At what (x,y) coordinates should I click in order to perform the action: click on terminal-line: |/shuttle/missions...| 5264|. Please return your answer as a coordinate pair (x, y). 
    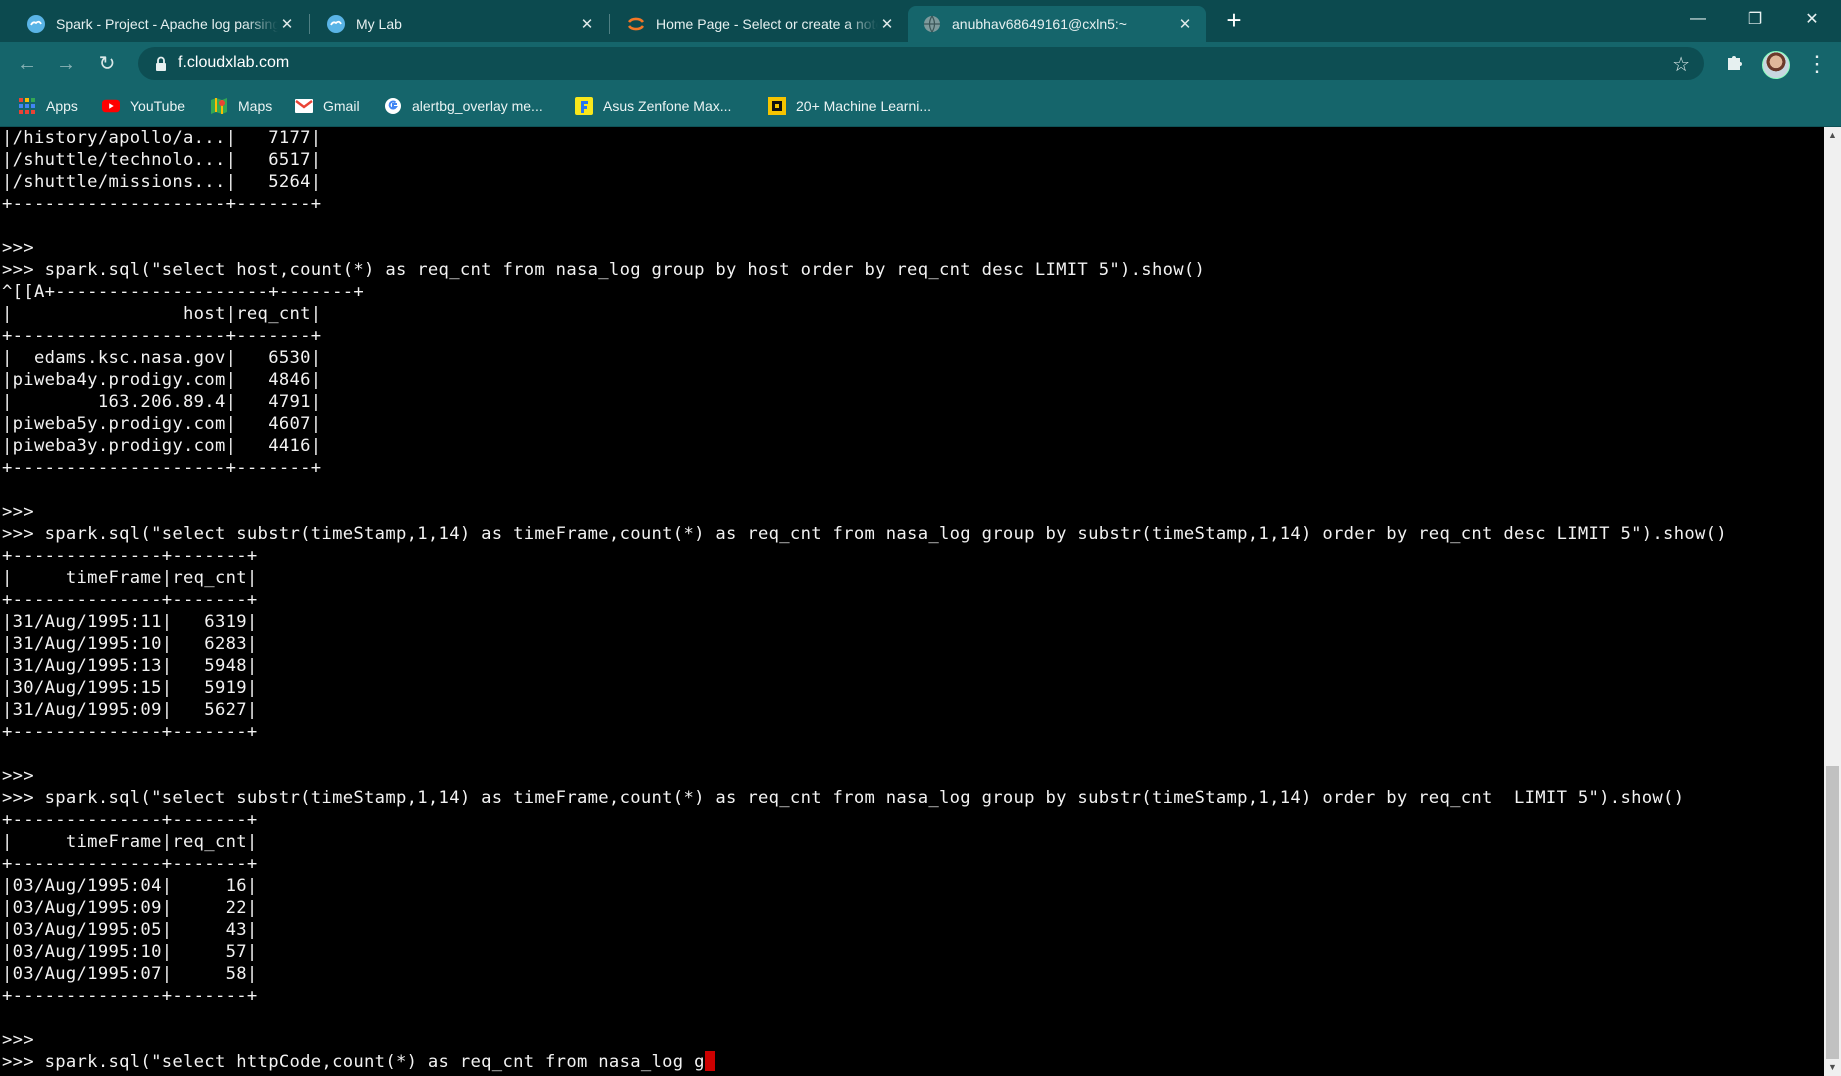
    Looking at the image, I should click on (162, 182).